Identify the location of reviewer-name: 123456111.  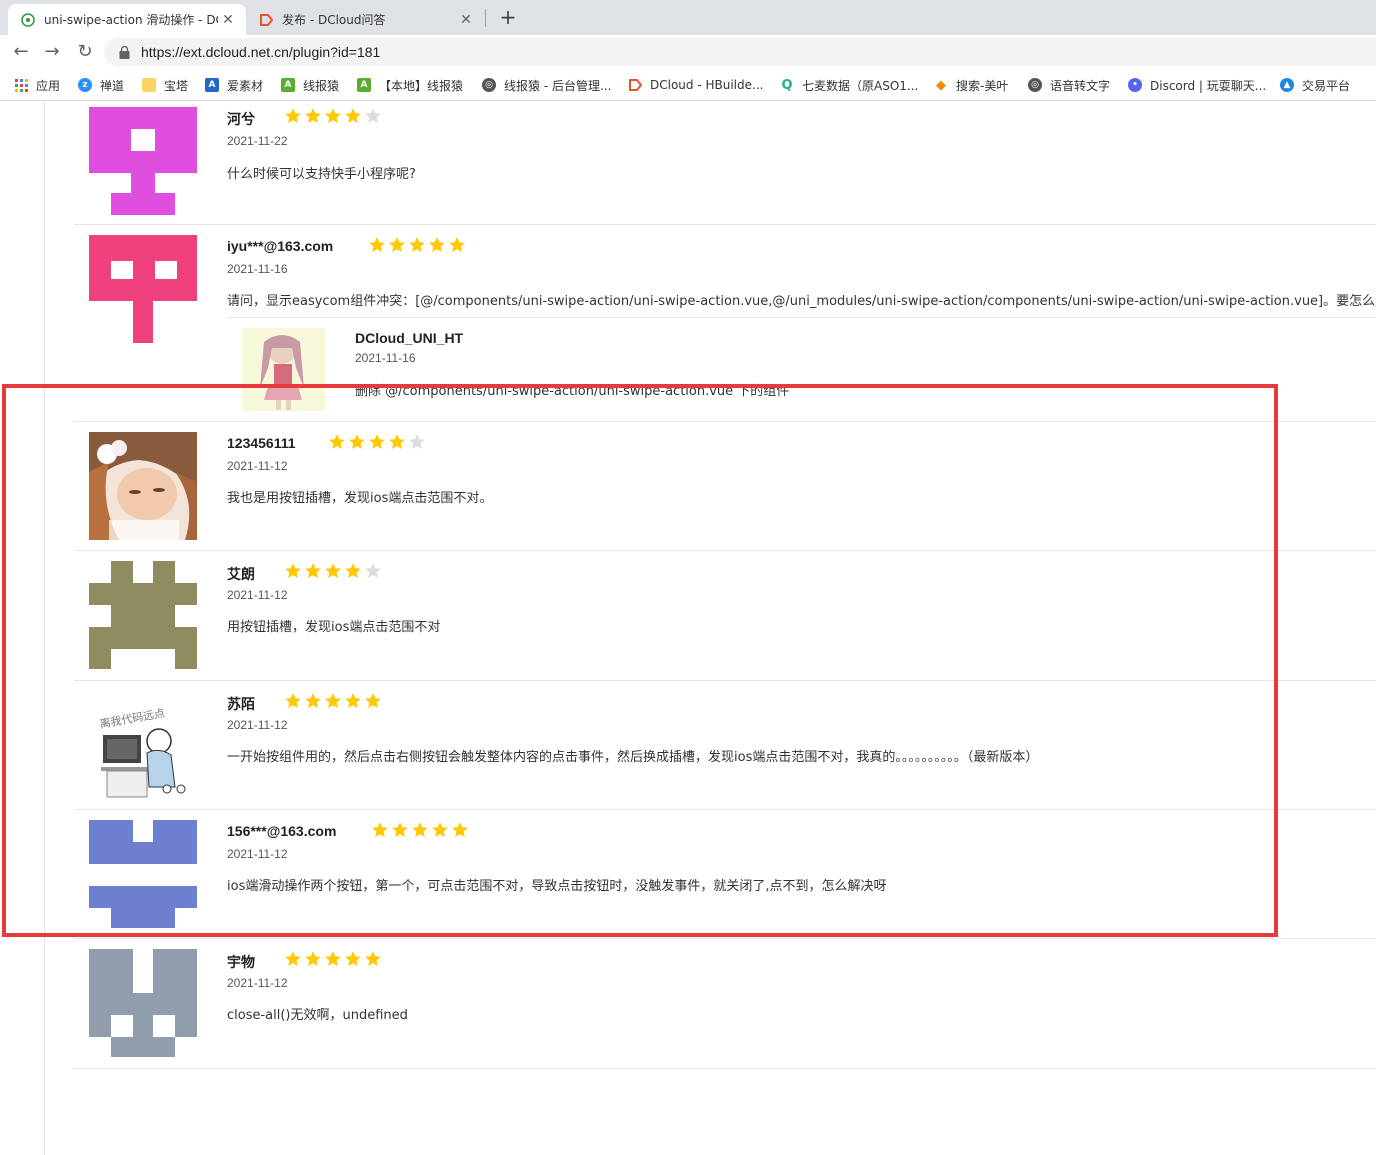
(261, 443).